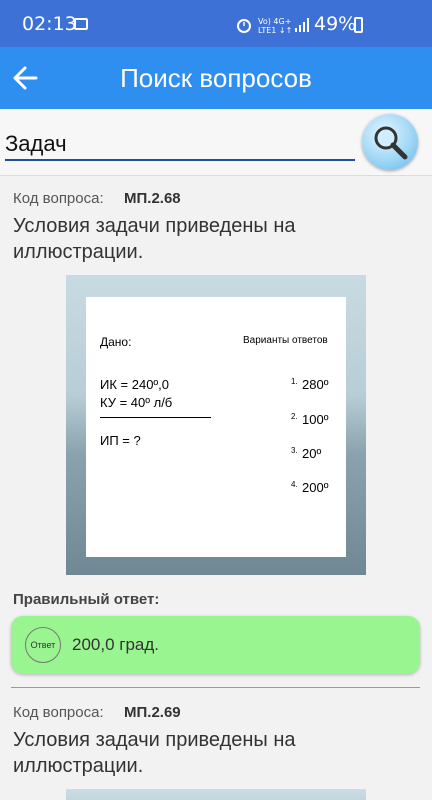 This screenshot has width=432, height=800. I want to click on status-time: 02:13, so click(49, 24).